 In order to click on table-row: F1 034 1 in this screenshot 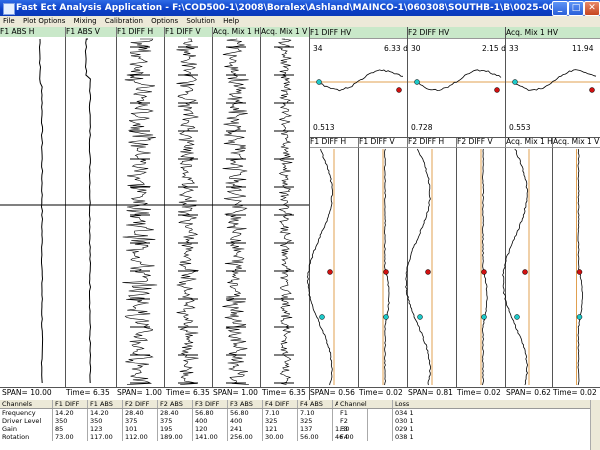, I will do `click(469, 412)`.